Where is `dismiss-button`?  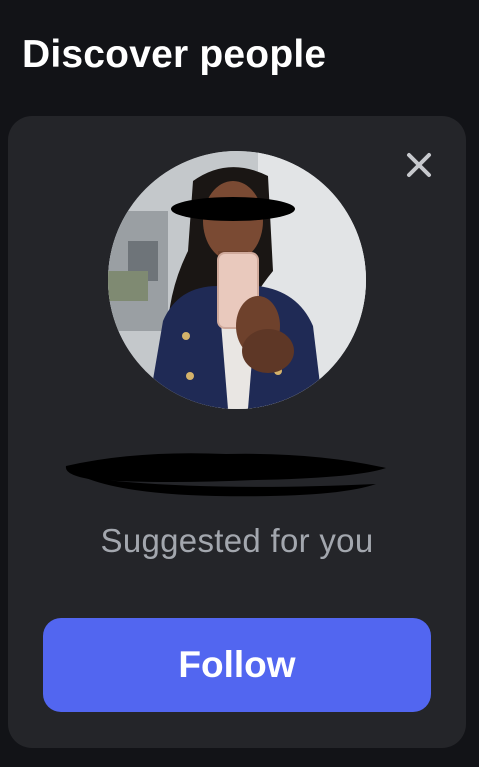 dismiss-button is located at coordinates (419, 165).